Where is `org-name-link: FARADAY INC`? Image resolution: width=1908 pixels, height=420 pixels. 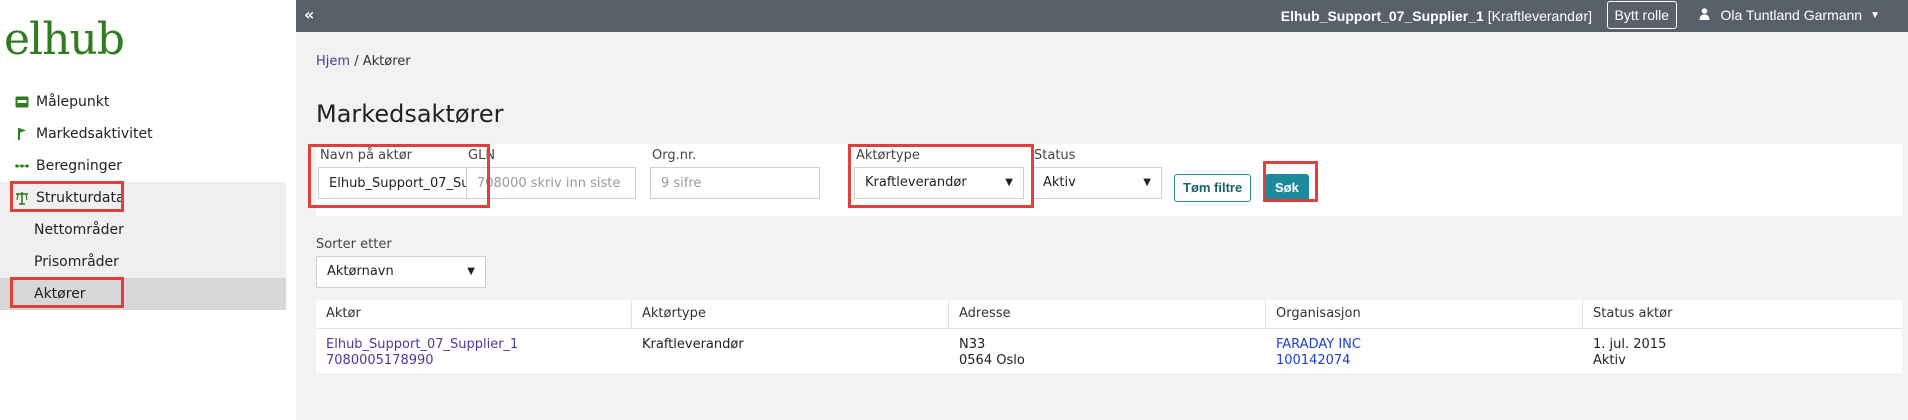 org-name-link: FARADAY INC is located at coordinates (1429, 345).